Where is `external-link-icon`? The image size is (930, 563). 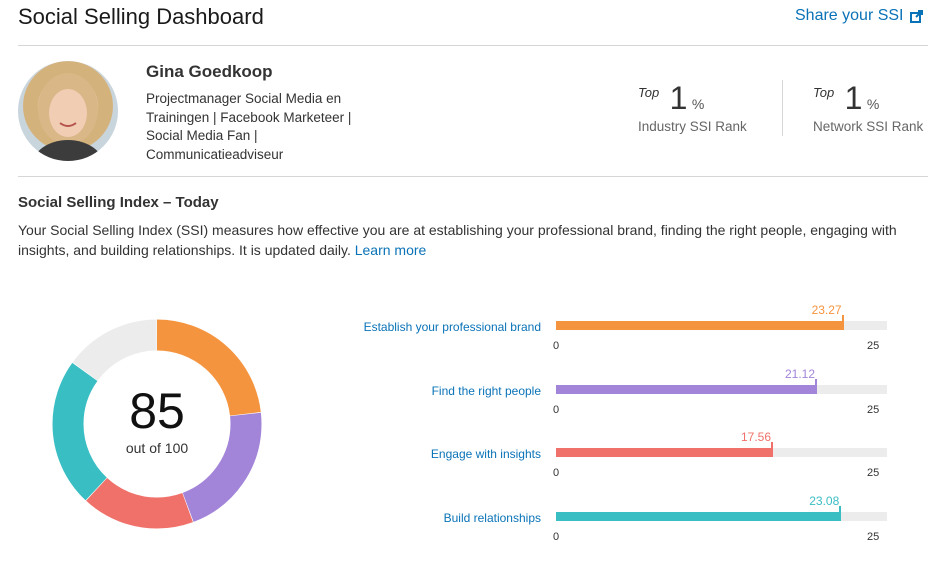 external-link-icon is located at coordinates (916, 16).